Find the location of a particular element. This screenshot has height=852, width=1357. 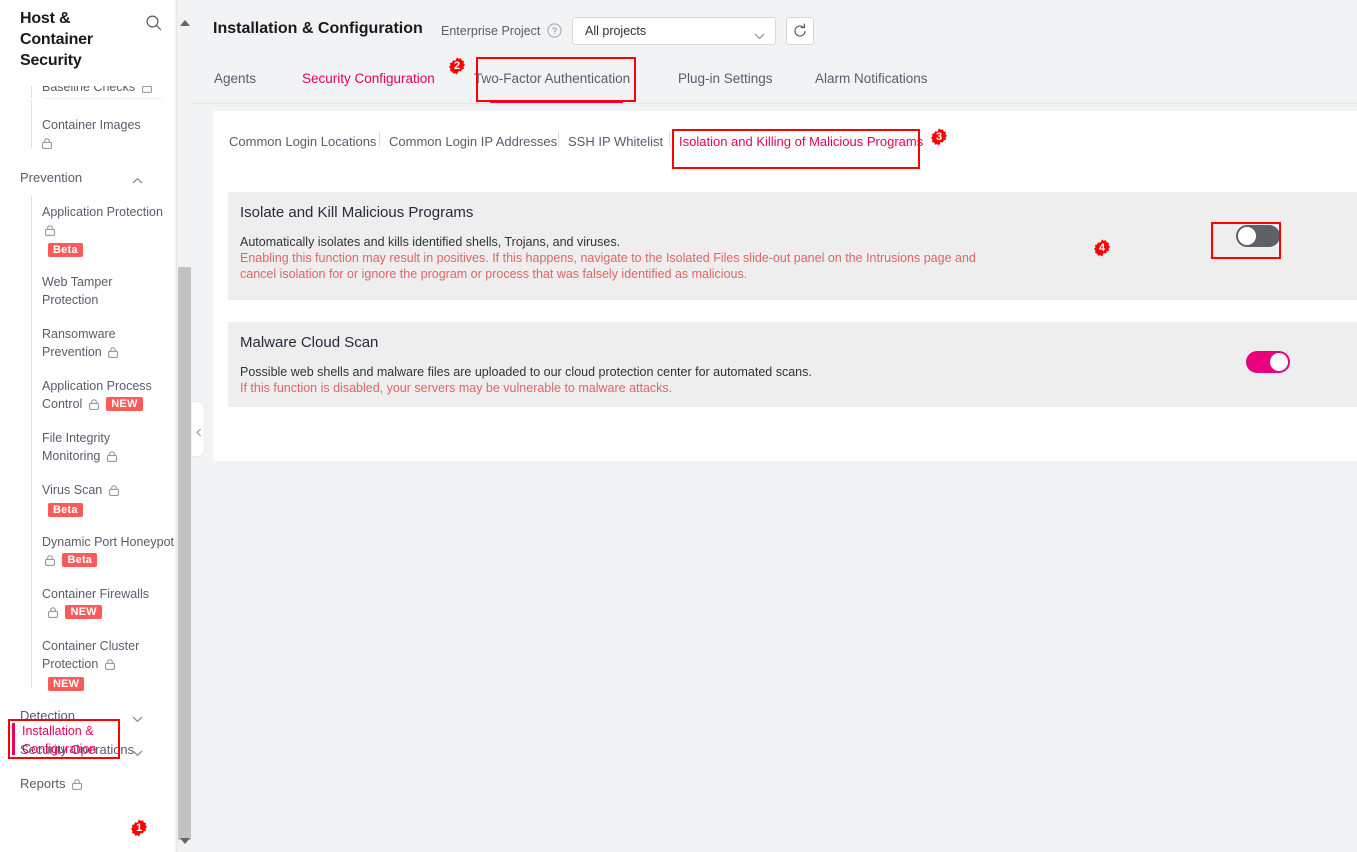

highlight-box-security-configuration is located at coordinates (556, 79).